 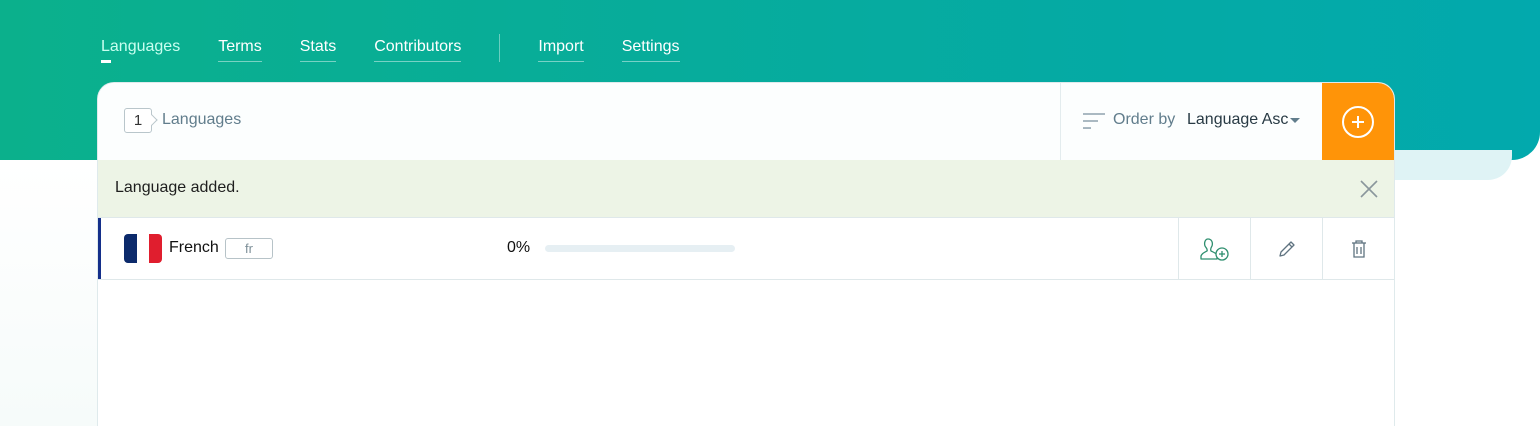 I want to click on page-background, so click(x=49, y=293).